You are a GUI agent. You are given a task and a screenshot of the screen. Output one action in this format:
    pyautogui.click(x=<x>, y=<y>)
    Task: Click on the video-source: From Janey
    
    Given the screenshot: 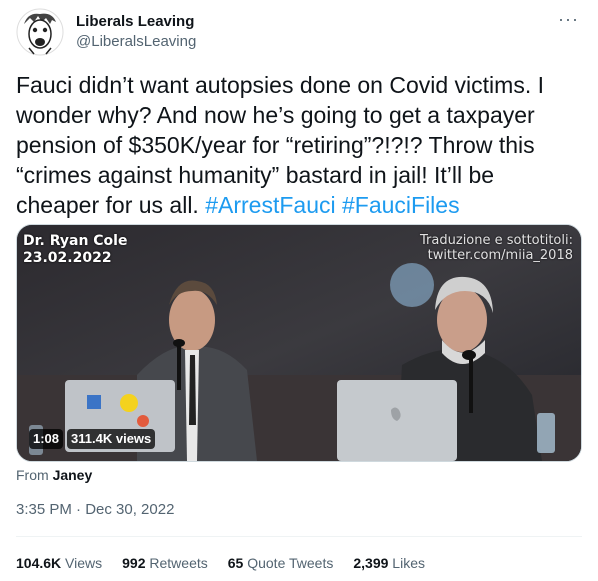 What is the action you would take?
    pyautogui.click(x=54, y=475)
    